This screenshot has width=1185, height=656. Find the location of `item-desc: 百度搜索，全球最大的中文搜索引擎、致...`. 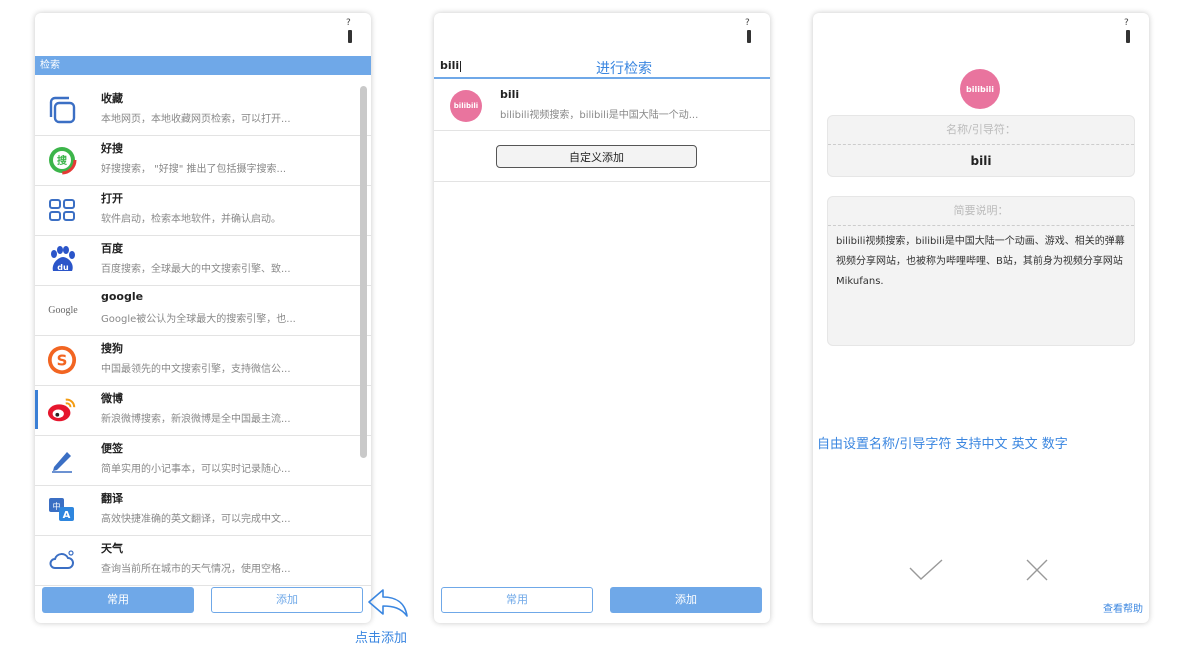

item-desc: 百度搜索，全球最大的中文搜索引擎、致... is located at coordinates (196, 269).